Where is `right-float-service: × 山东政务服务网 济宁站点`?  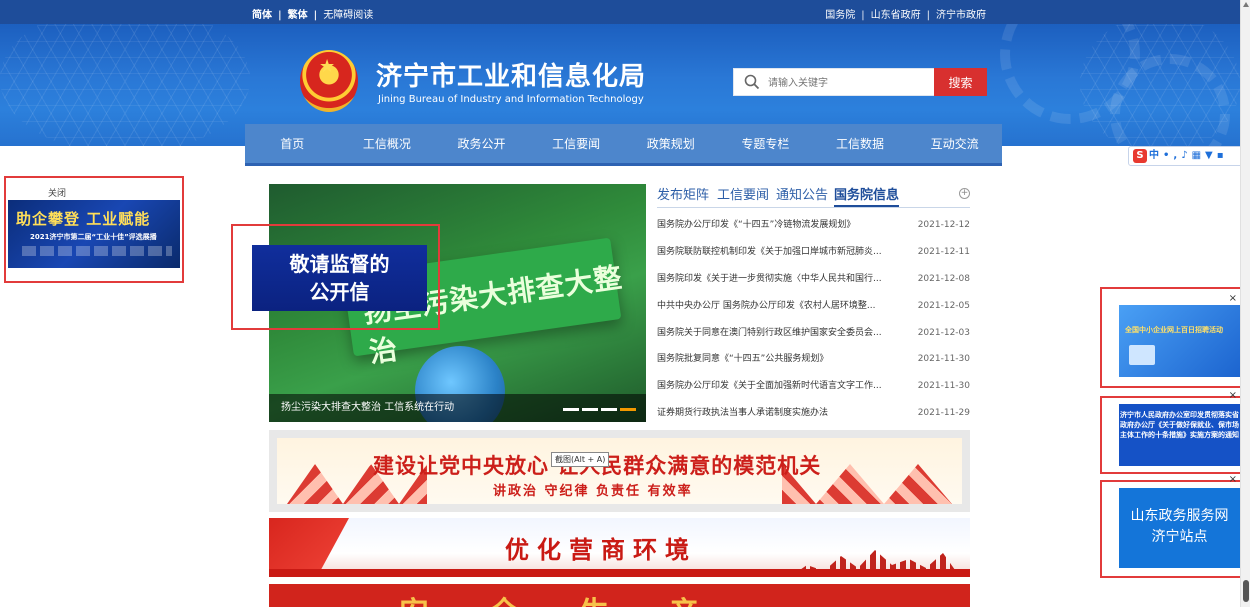
right-float-service: × 山东政务服务网 济宁站点 is located at coordinates (1173, 526).